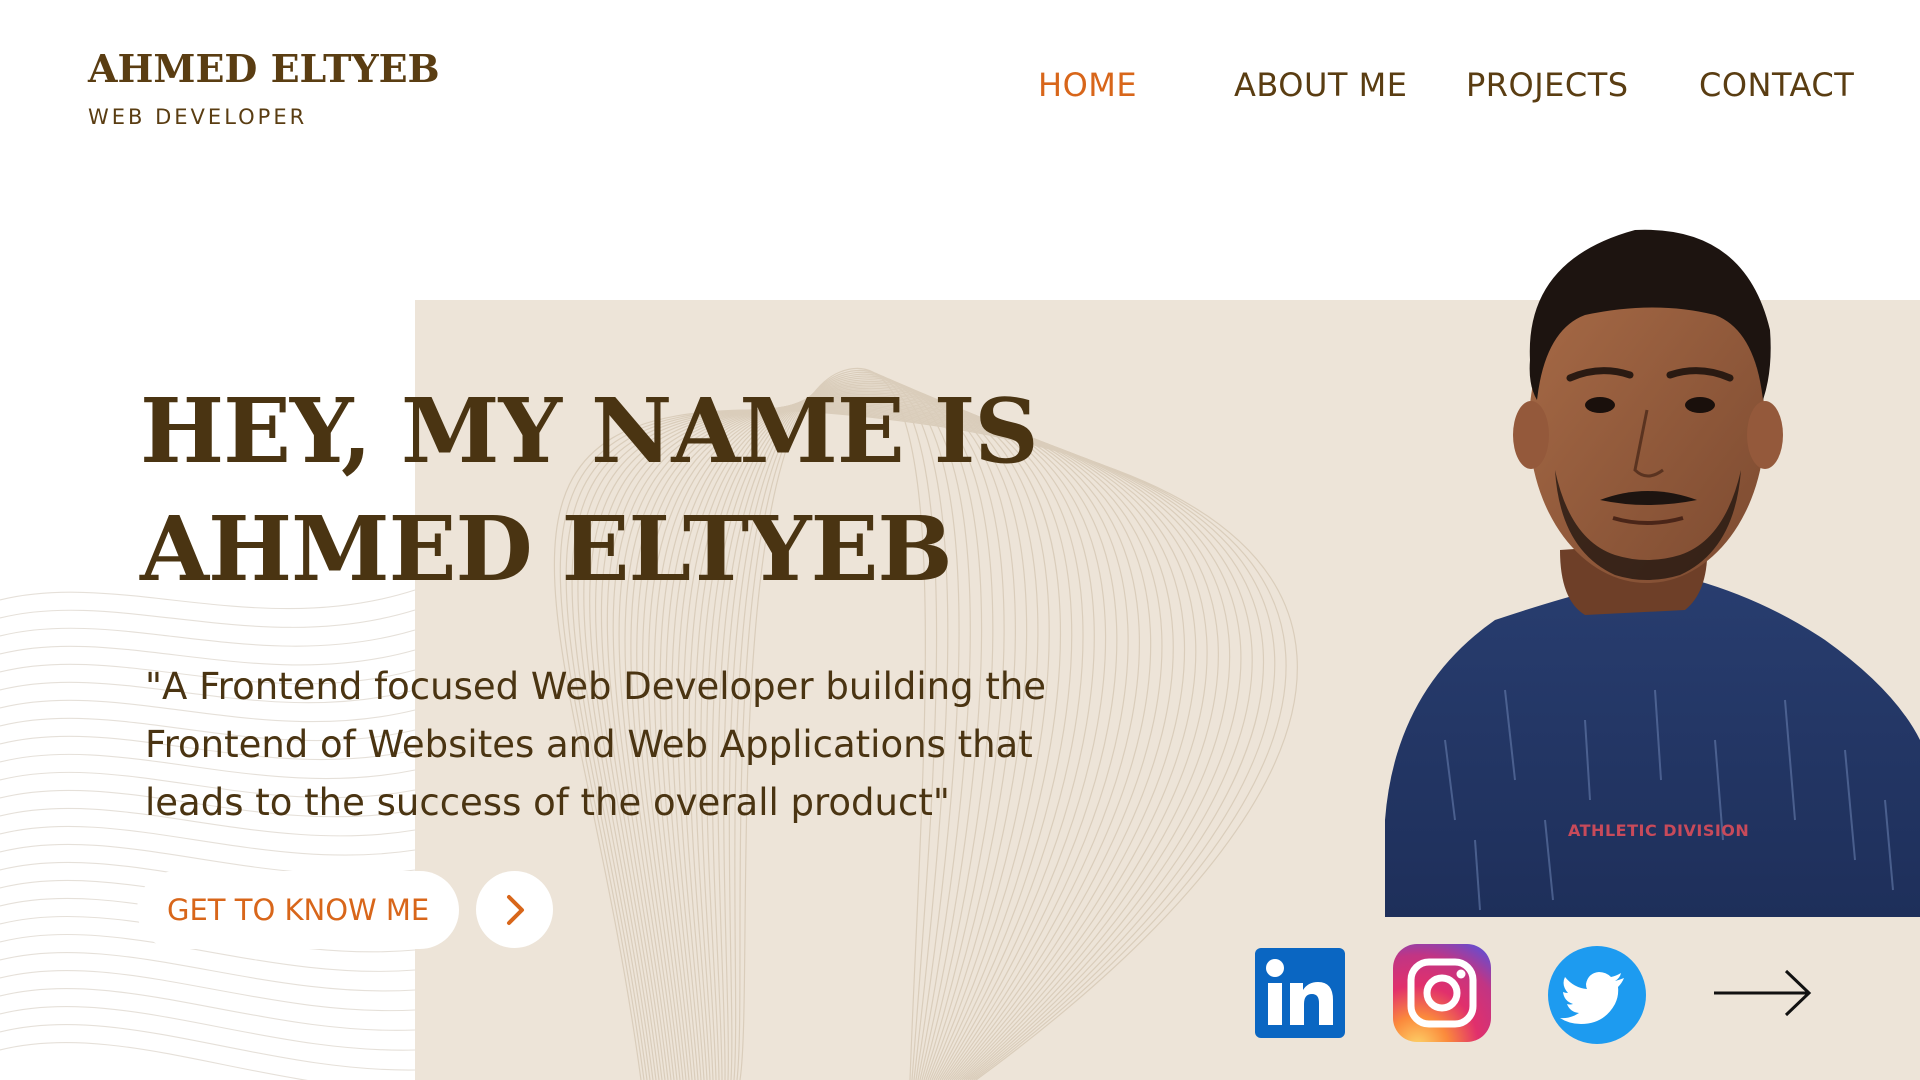  What do you see at coordinates (1597, 995) in the screenshot?
I see `twitter-icon` at bounding box center [1597, 995].